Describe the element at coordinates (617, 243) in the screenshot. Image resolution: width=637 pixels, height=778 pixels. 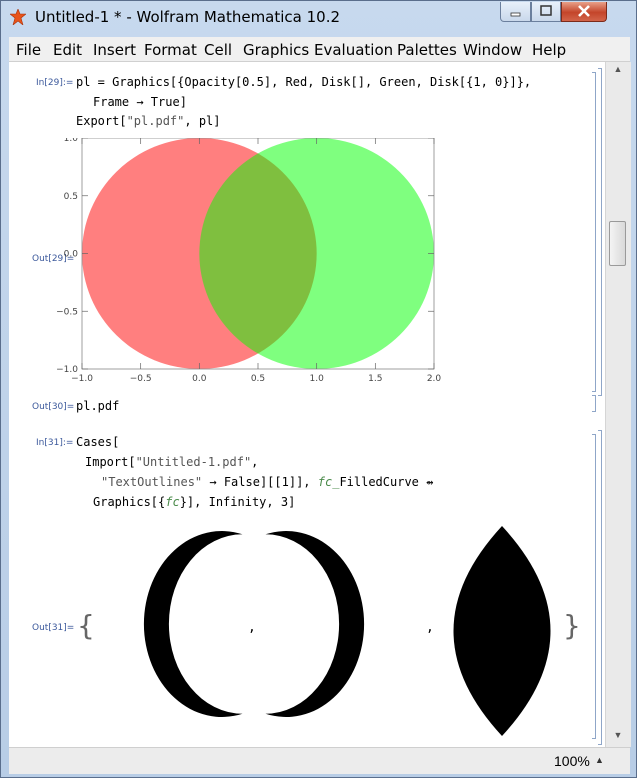
I see `scroll-thumb` at that location.